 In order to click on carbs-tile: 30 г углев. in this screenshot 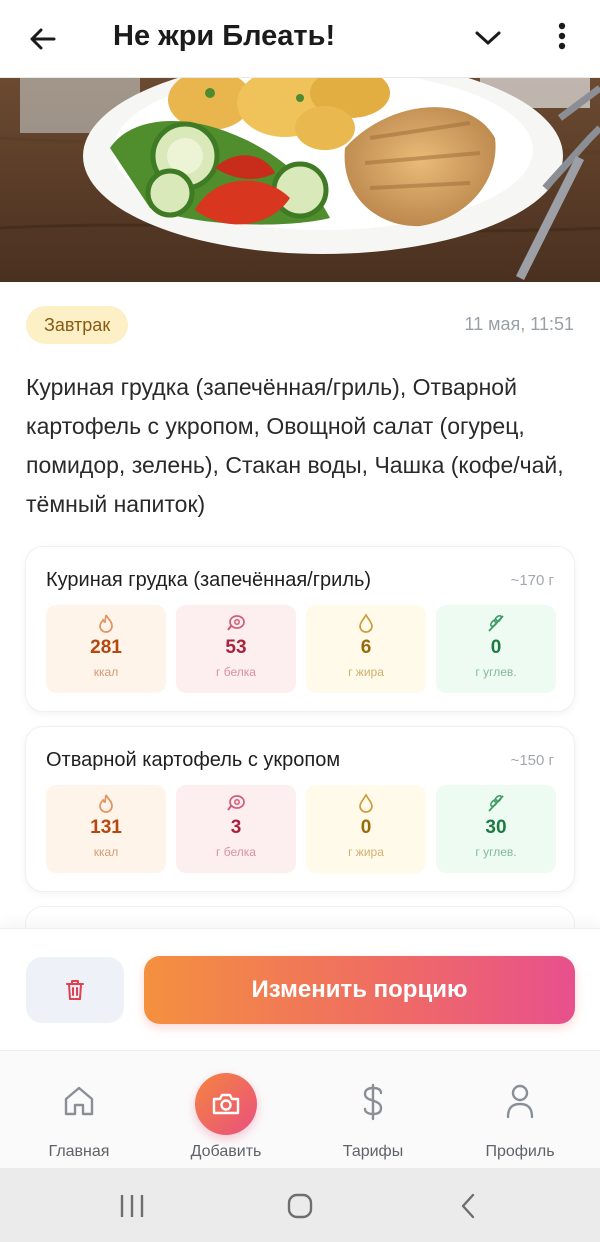, I will do `click(496, 829)`.